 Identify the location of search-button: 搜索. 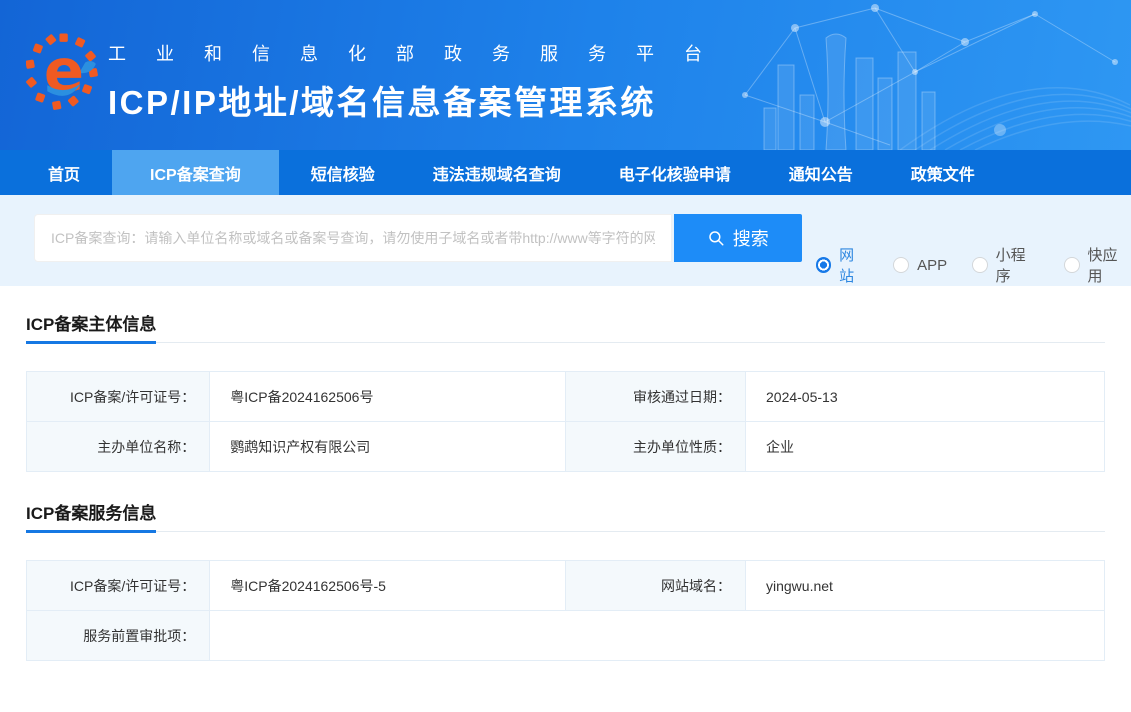
(737, 238).